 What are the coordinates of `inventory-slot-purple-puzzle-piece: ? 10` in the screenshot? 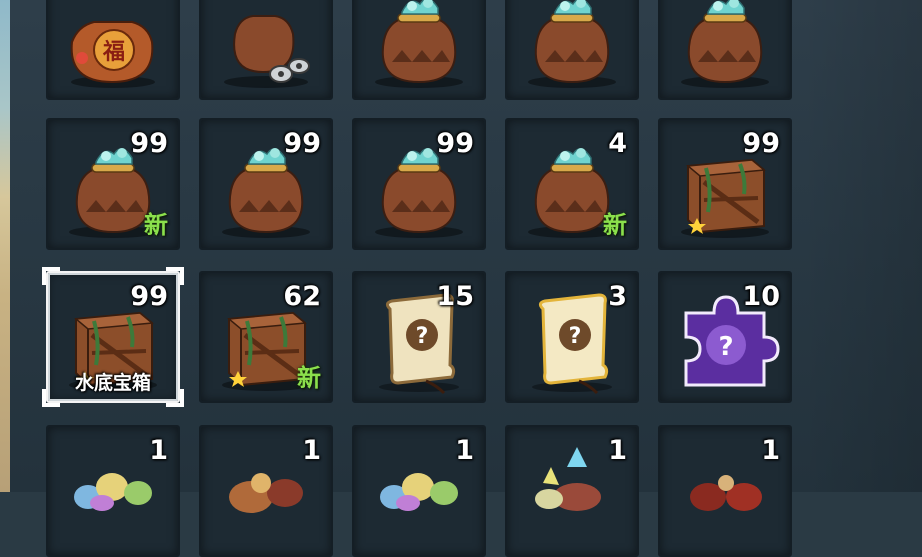 It's located at (725, 337).